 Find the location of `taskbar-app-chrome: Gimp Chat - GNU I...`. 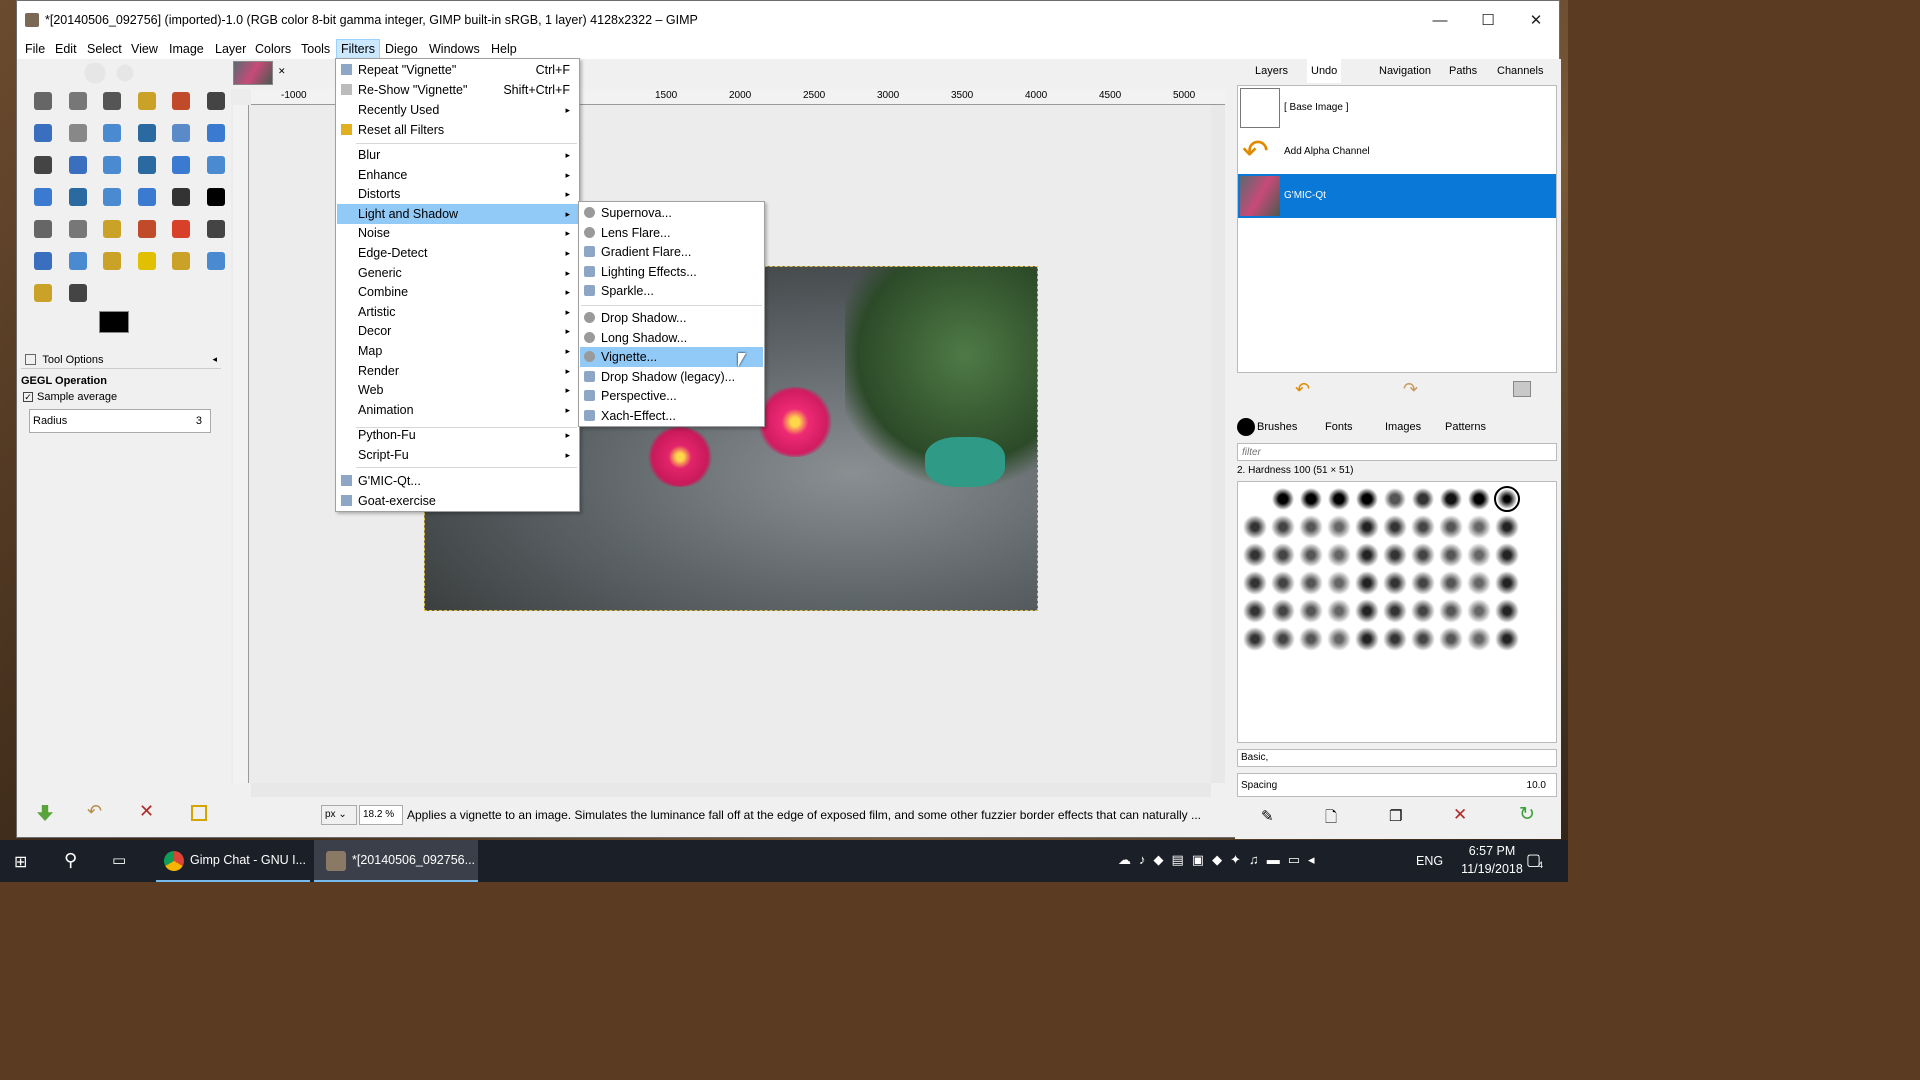

taskbar-app-chrome: Gimp Chat - GNU I... is located at coordinates (233, 861).